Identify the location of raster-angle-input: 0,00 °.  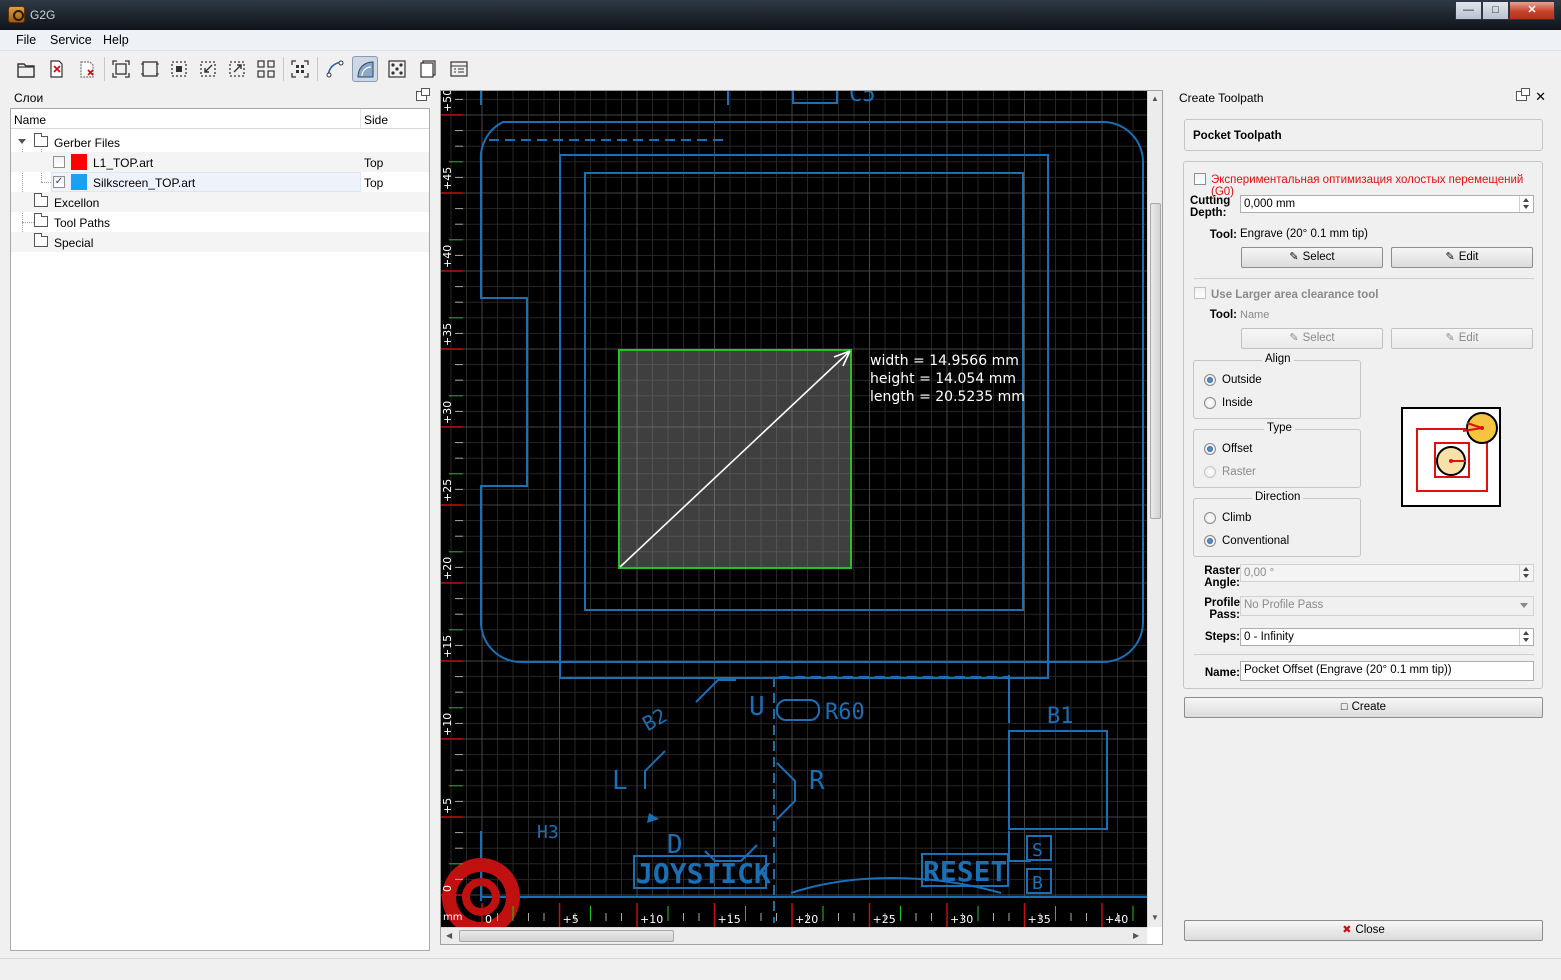
(1387, 573).